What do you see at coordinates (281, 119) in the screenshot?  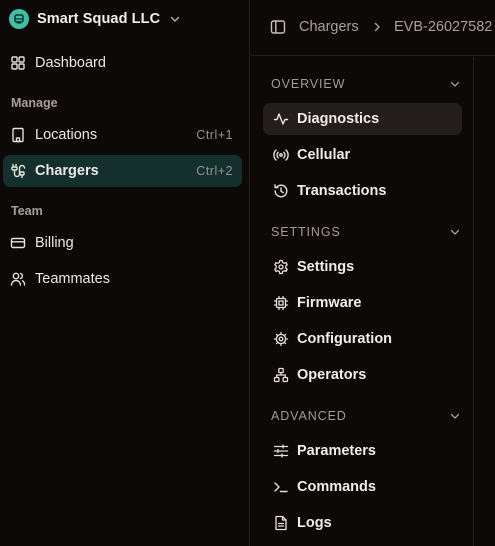 I see `activity-icon` at bounding box center [281, 119].